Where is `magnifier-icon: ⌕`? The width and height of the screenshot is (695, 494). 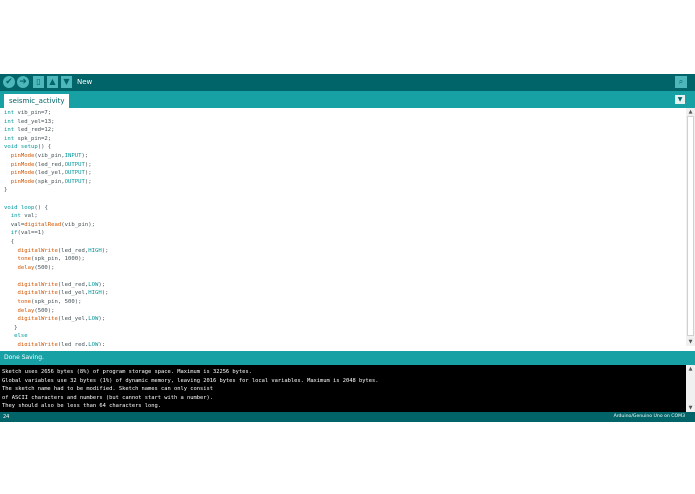
magnifier-icon: ⌕ is located at coordinates (681, 81).